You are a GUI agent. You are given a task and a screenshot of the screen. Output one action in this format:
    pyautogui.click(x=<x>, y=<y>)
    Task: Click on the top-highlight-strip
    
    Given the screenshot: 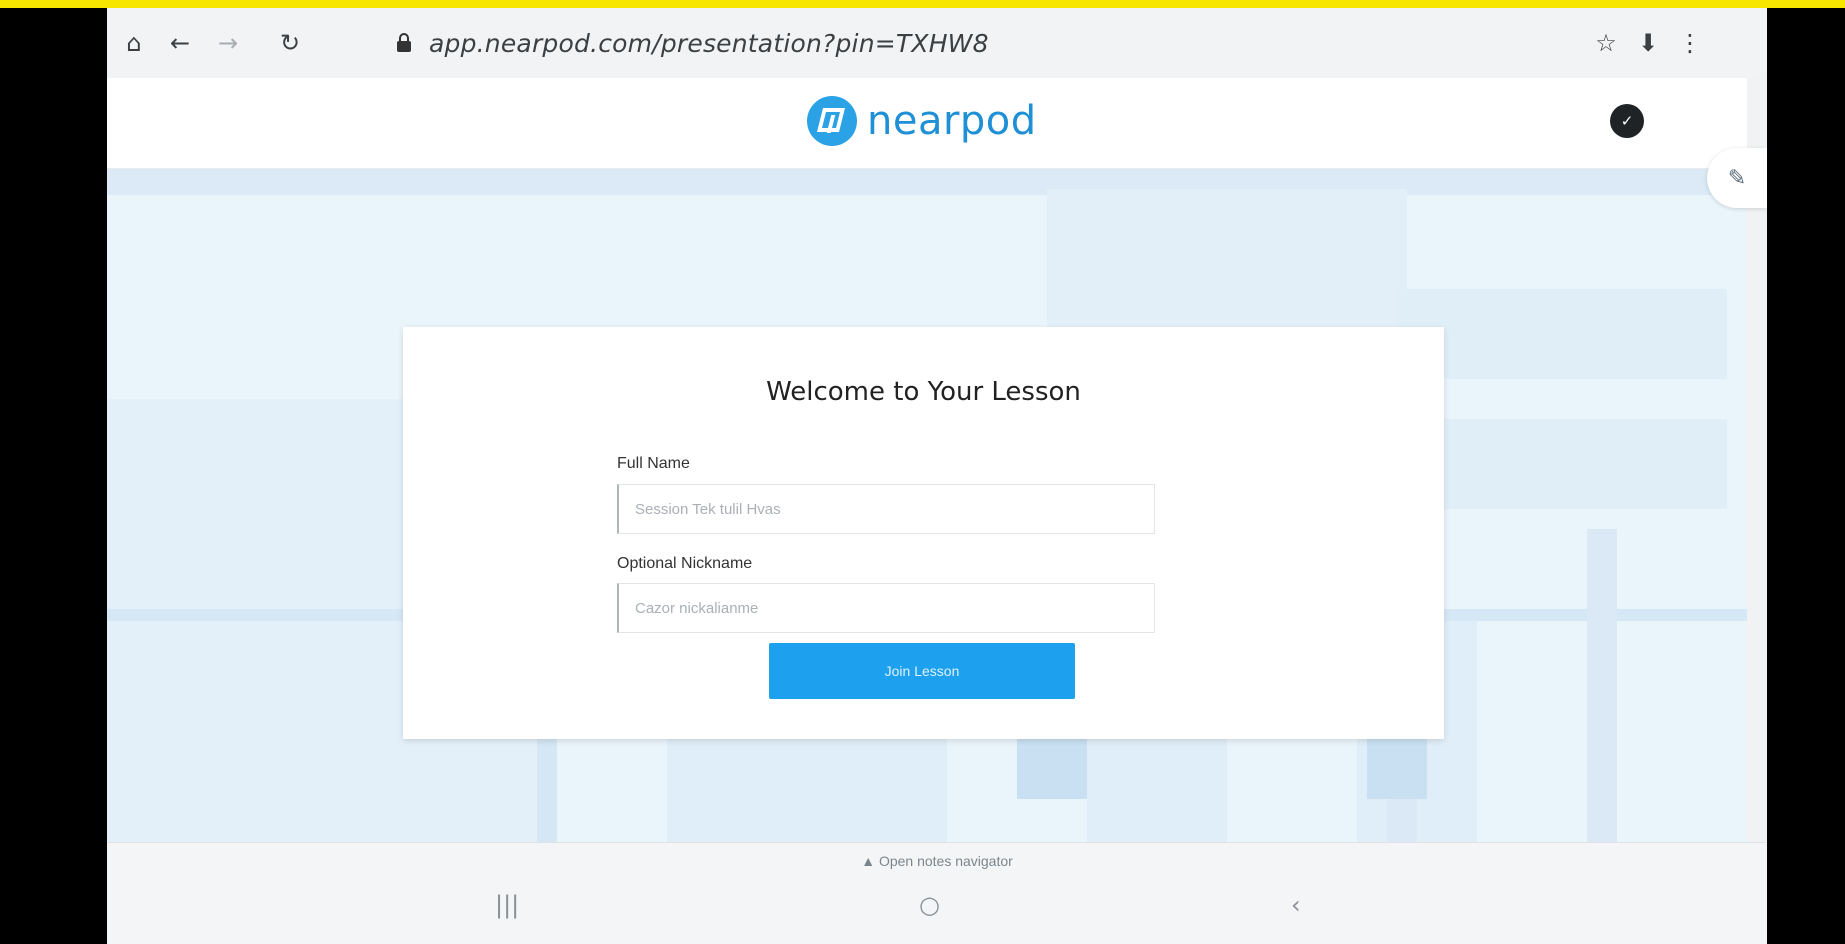 What is the action you would take?
    pyautogui.click(x=922, y=4)
    